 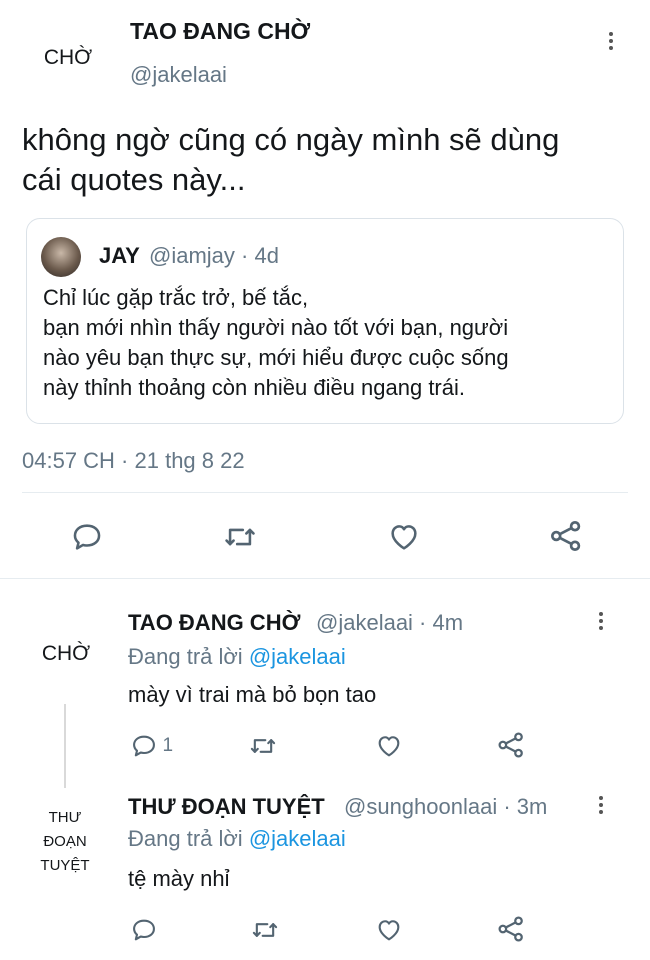 I want to click on reply2-more-icon, so click(x=601, y=806).